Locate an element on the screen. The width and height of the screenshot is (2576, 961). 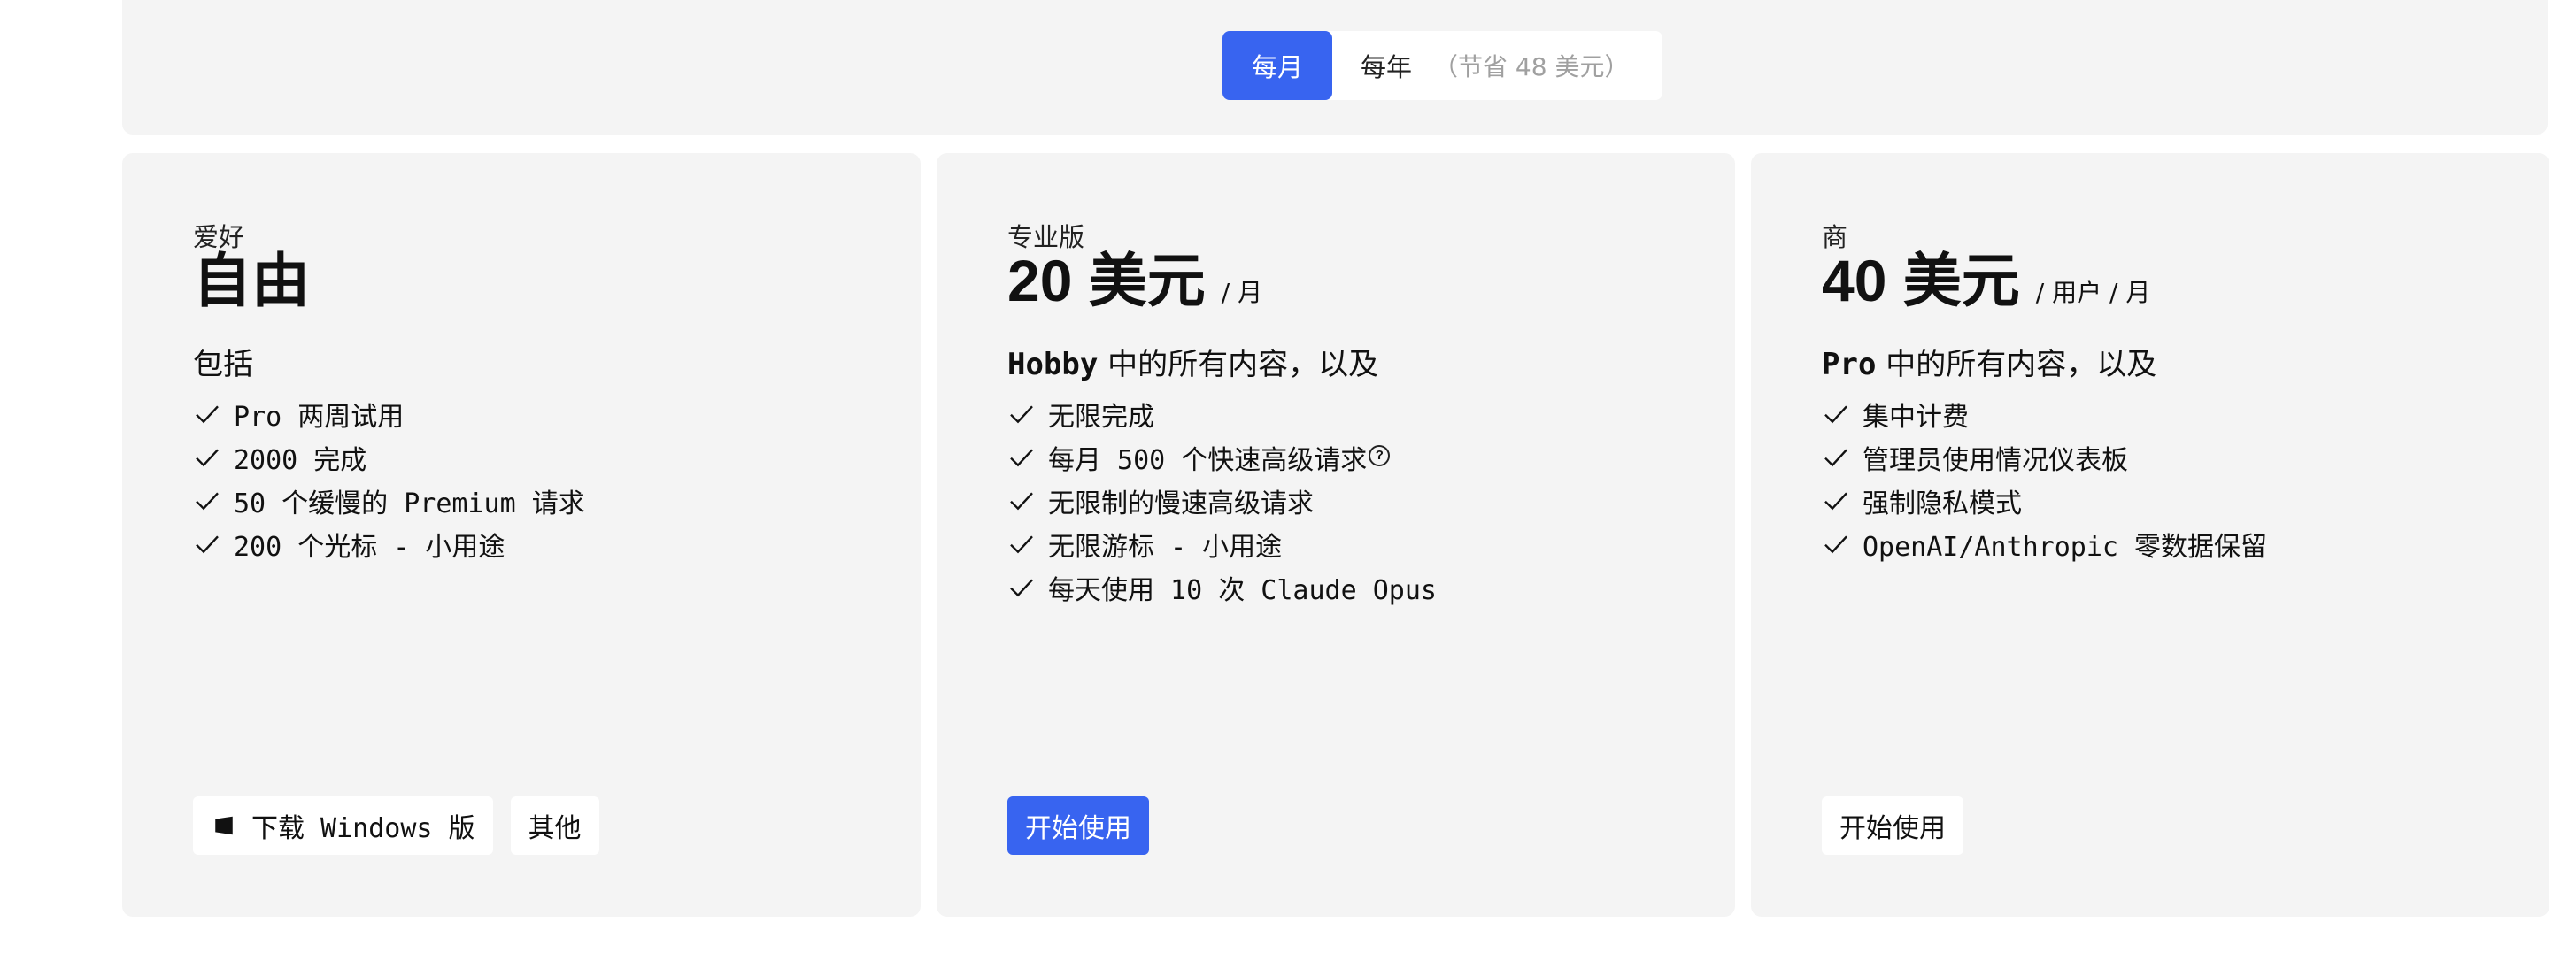
other-downloads-label: 其他 is located at coordinates (555, 829).